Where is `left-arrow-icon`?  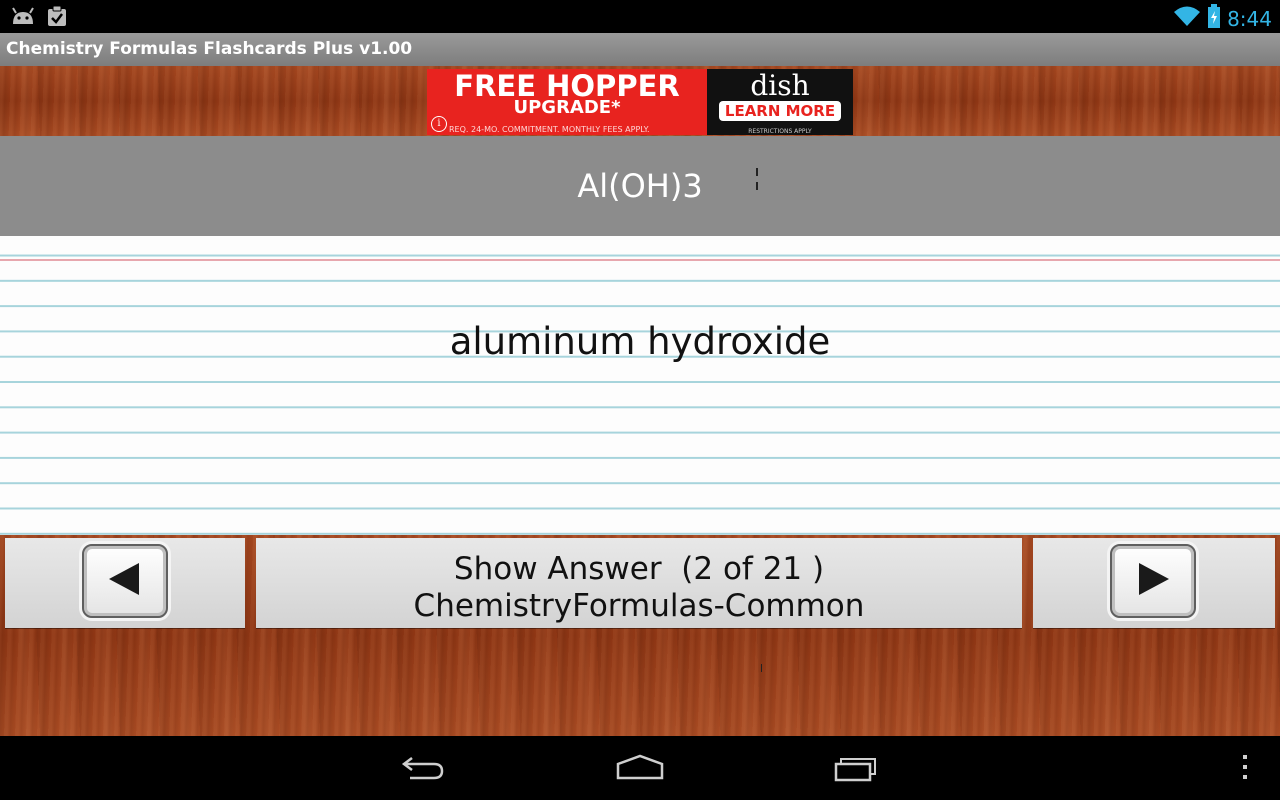 left-arrow-icon is located at coordinates (125, 581).